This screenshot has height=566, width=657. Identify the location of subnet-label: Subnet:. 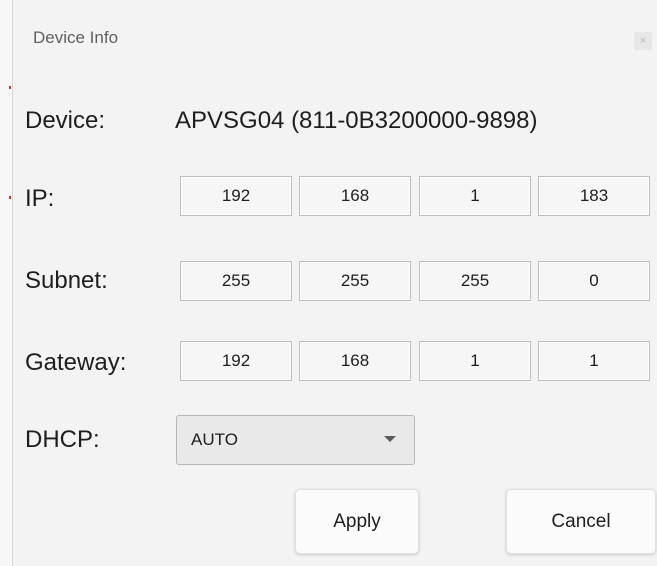
(66, 280).